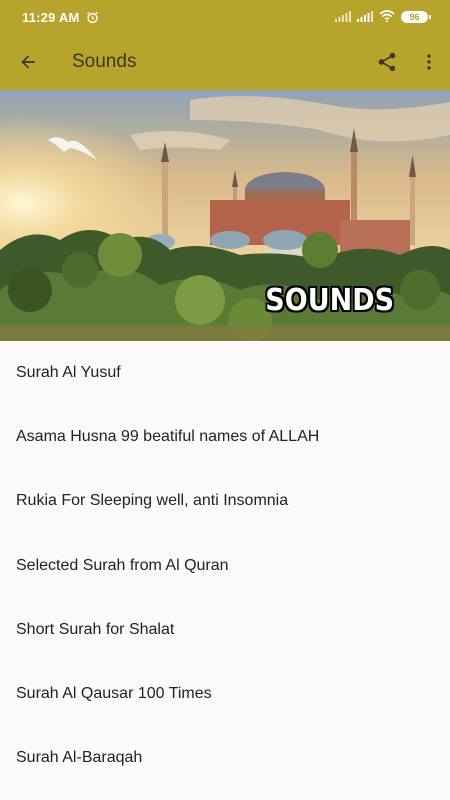  I want to click on app-bar: Sounds, so click(225, 62).